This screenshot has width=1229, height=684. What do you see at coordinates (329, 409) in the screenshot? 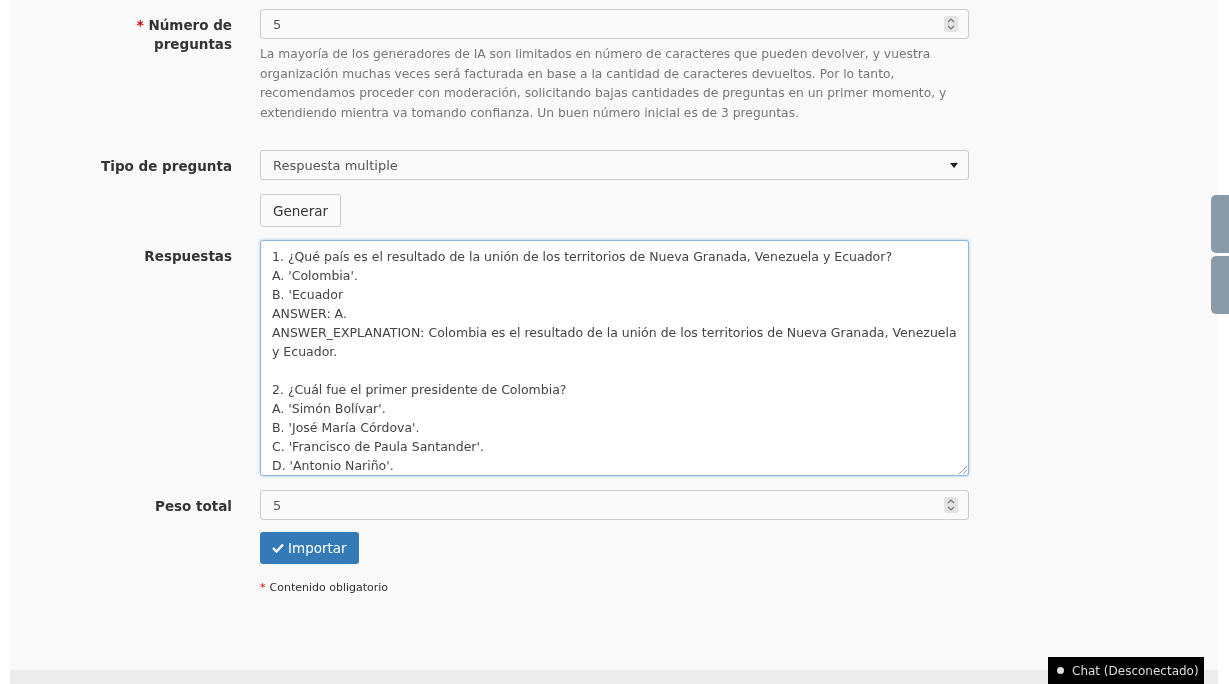
I see `text-line: A. 'Simón Bolívar'.` at bounding box center [329, 409].